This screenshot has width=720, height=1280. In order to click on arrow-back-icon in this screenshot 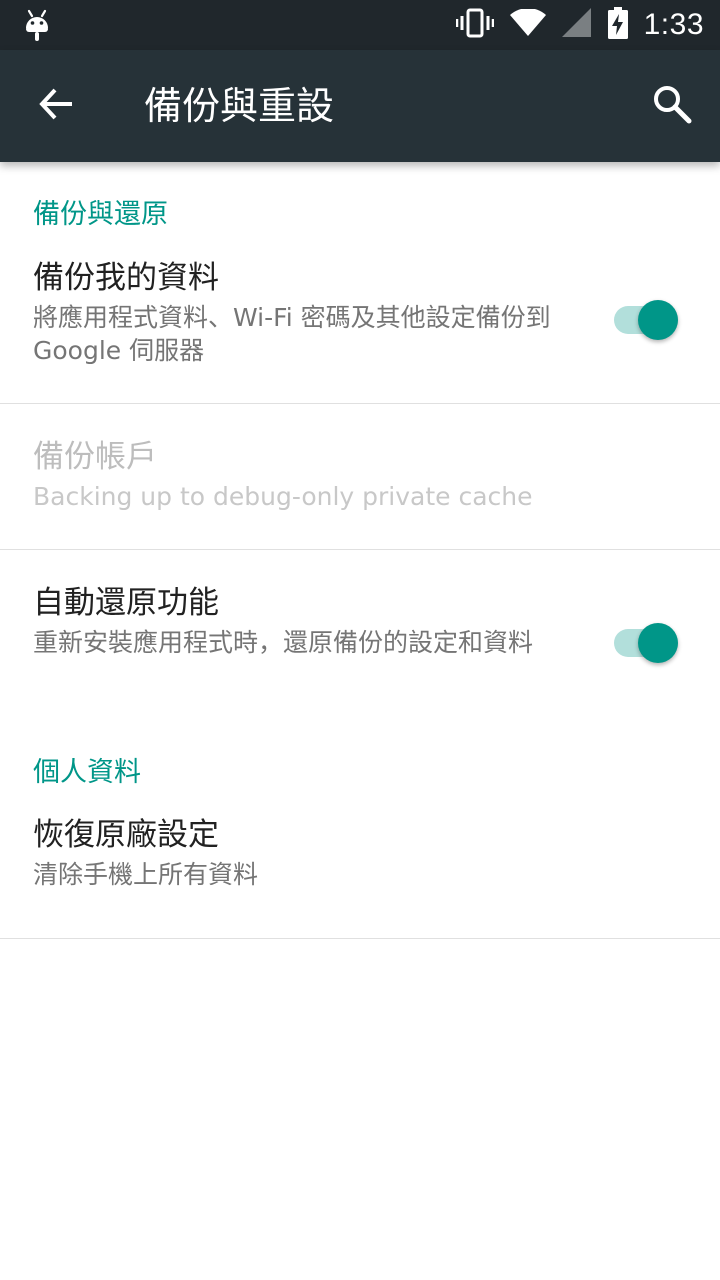, I will do `click(56, 106)`.